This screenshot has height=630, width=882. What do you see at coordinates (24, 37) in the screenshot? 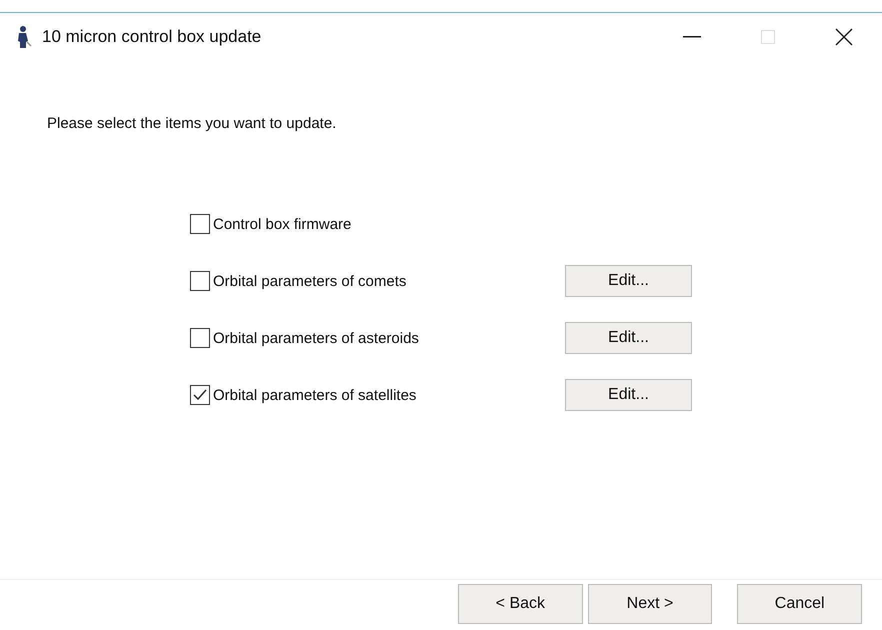
I see `figure-icon` at bounding box center [24, 37].